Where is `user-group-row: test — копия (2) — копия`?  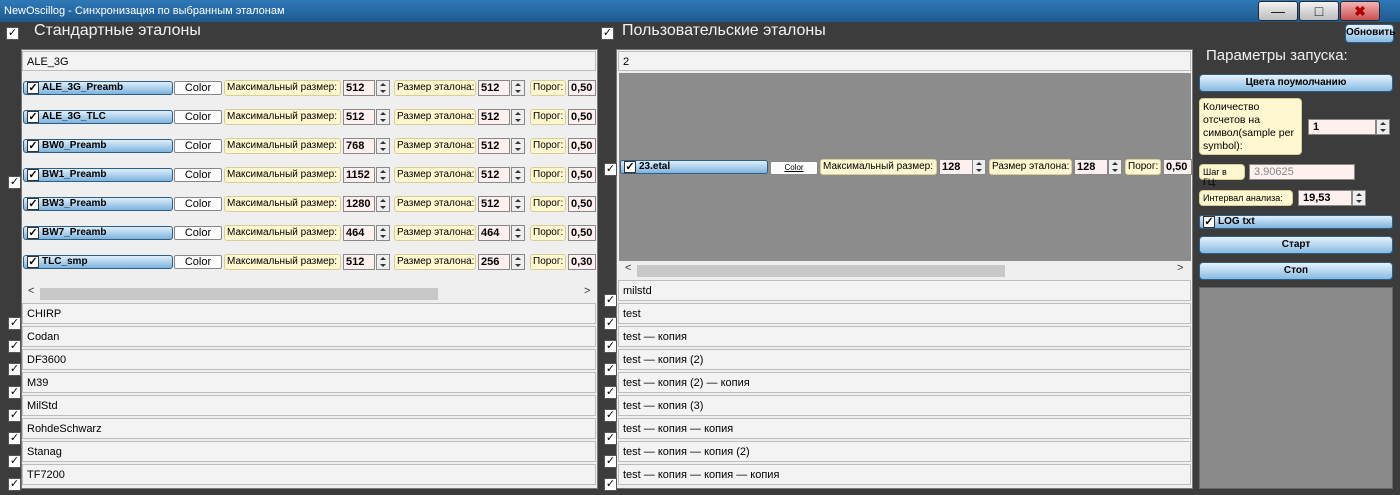
user-group-row: test — копия (2) — копия is located at coordinates (904, 382).